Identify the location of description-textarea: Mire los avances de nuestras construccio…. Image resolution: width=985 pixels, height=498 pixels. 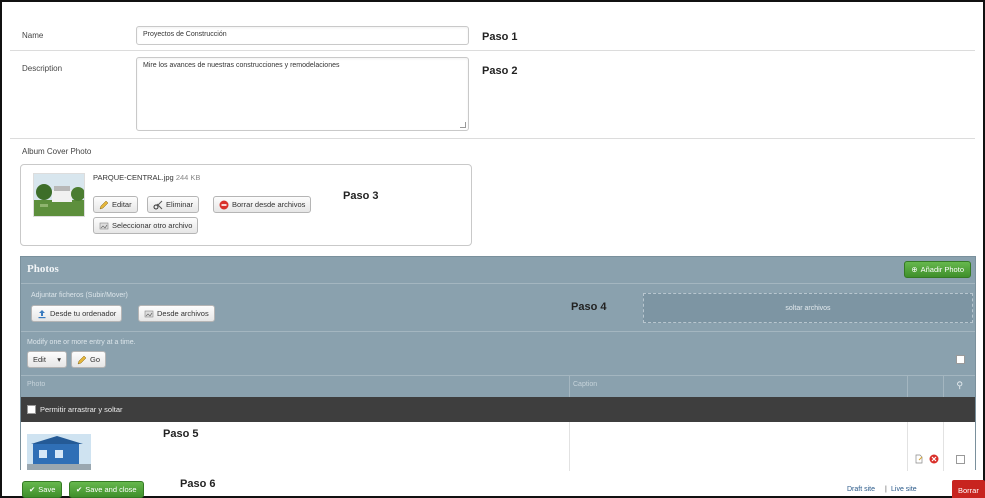
(302, 94).